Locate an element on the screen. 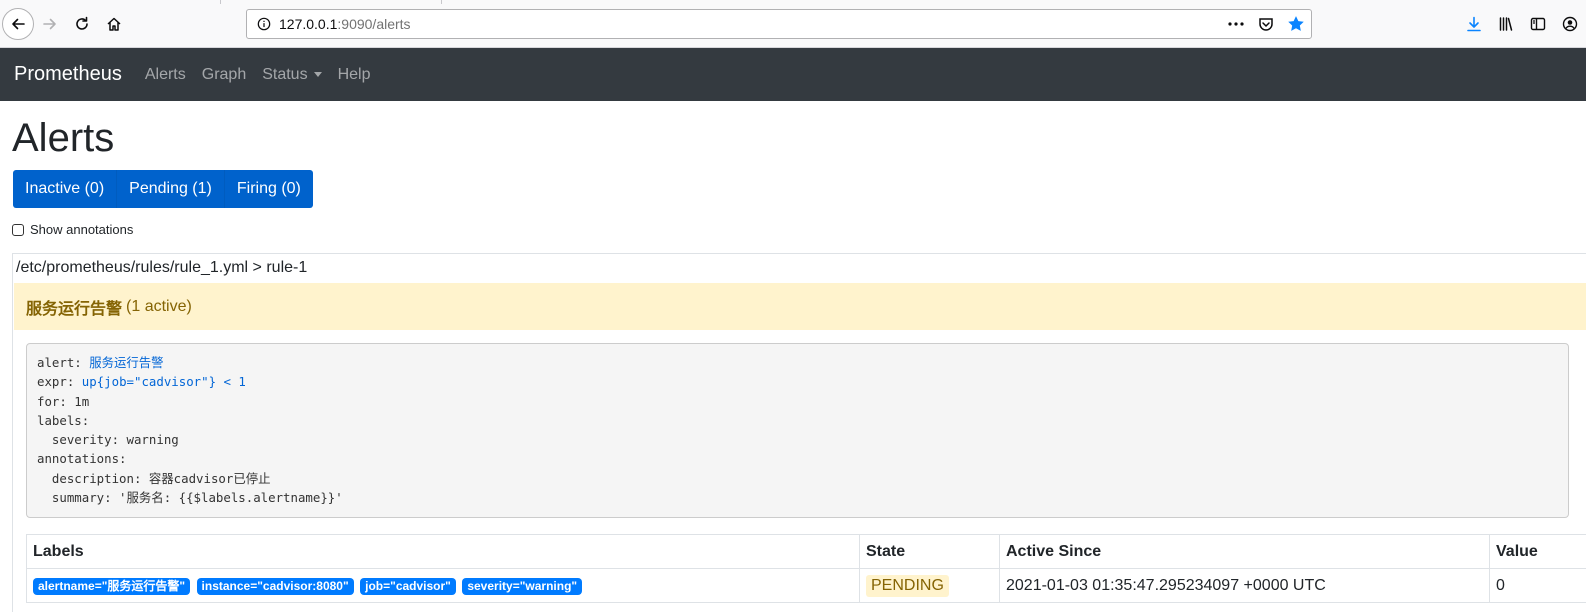 The width and height of the screenshot is (1586, 612). filter-inactive-button: Inactive (0) is located at coordinates (65, 189).